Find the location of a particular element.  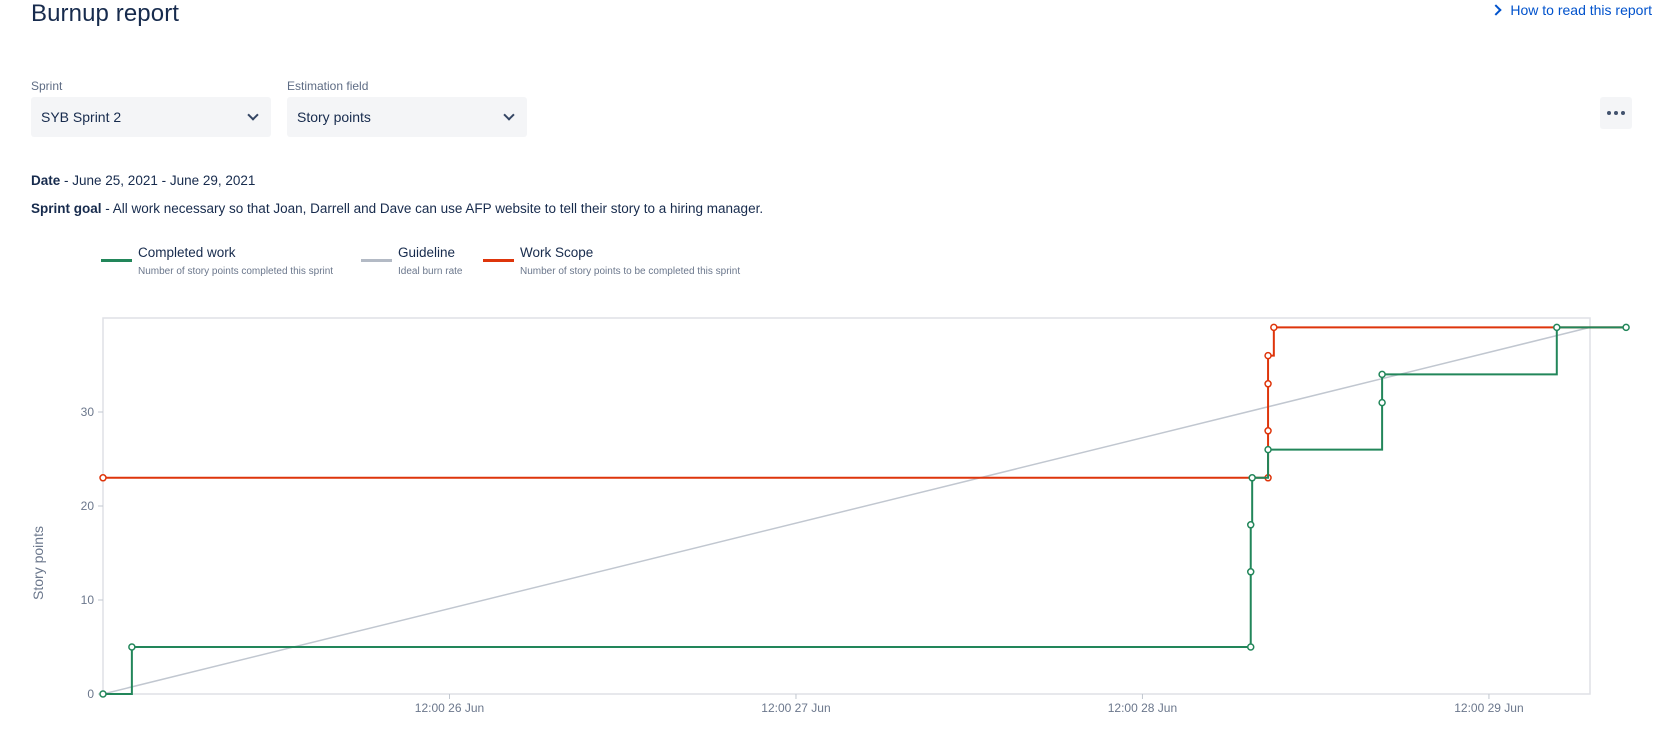

sprint-goal-label: Sprint goal is located at coordinates (66, 208).